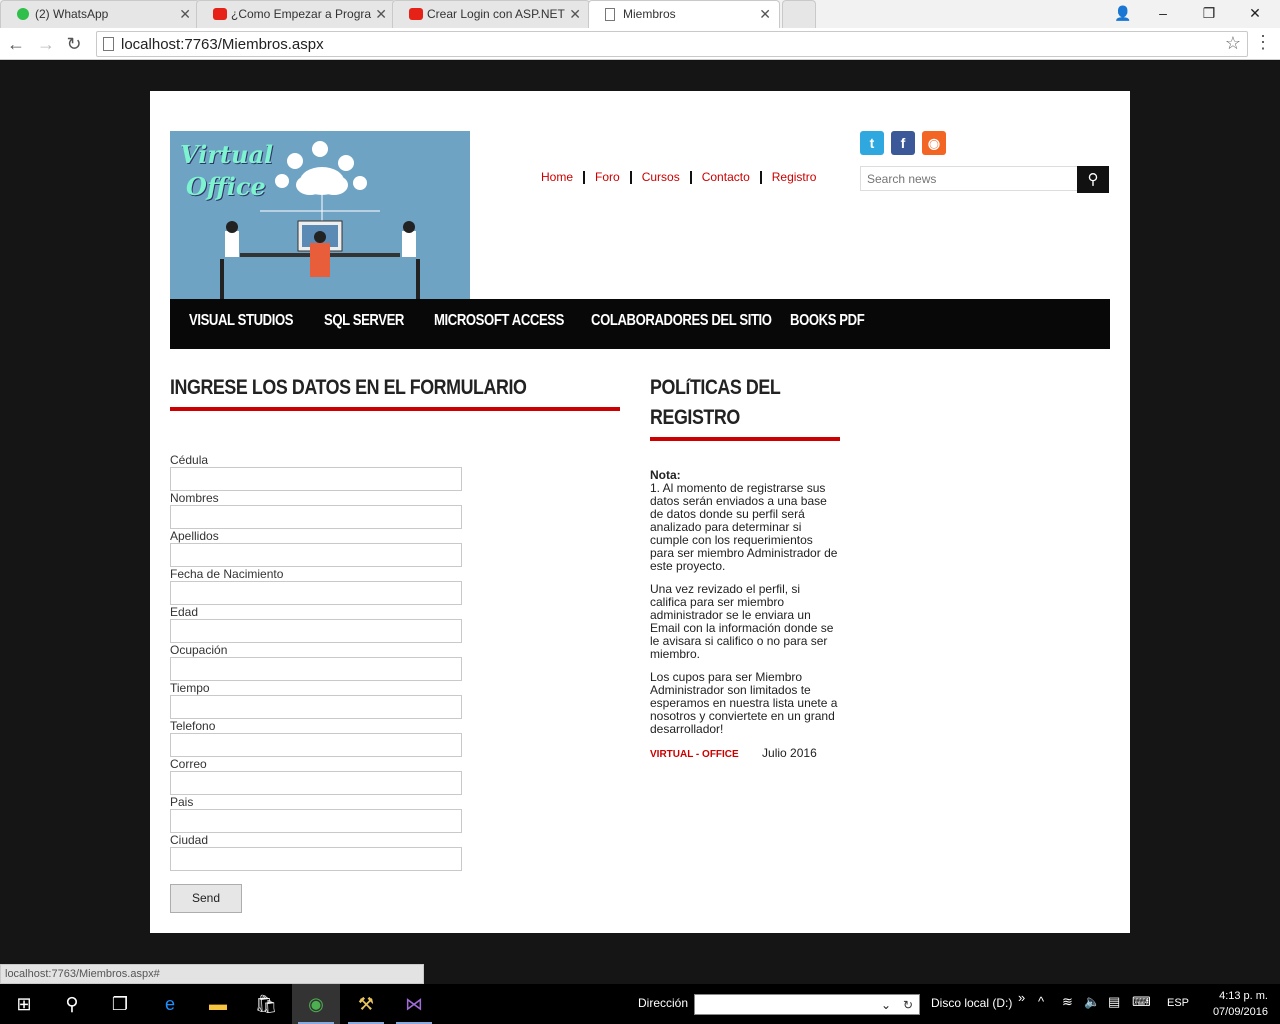  What do you see at coordinates (969, 178) in the screenshot?
I see `search-input` at bounding box center [969, 178].